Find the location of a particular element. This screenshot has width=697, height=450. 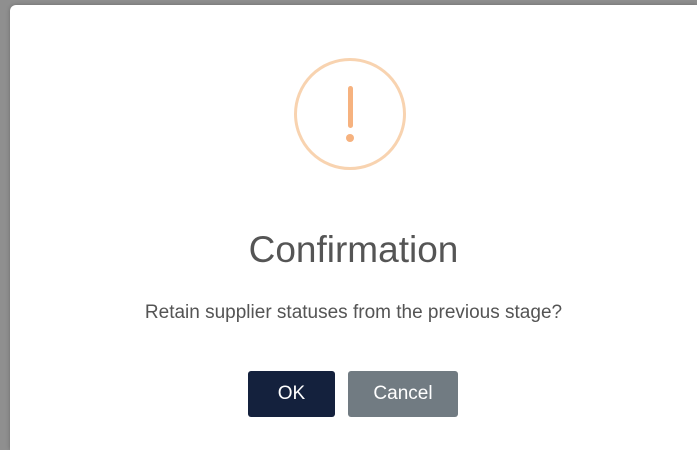

exclamation-warning-icon is located at coordinates (350, 114).